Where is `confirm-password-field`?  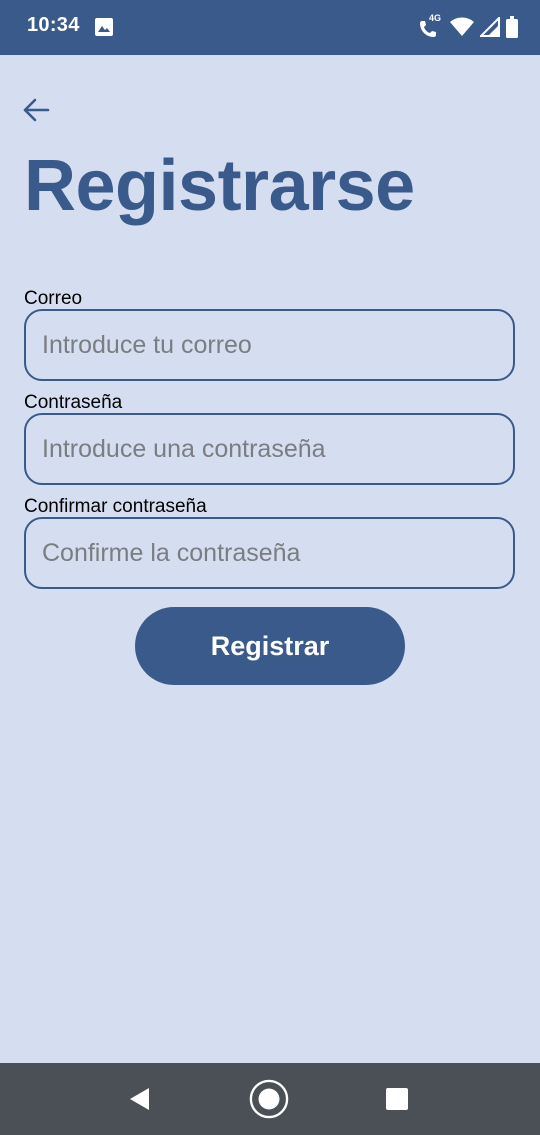 confirm-password-field is located at coordinates (269, 553).